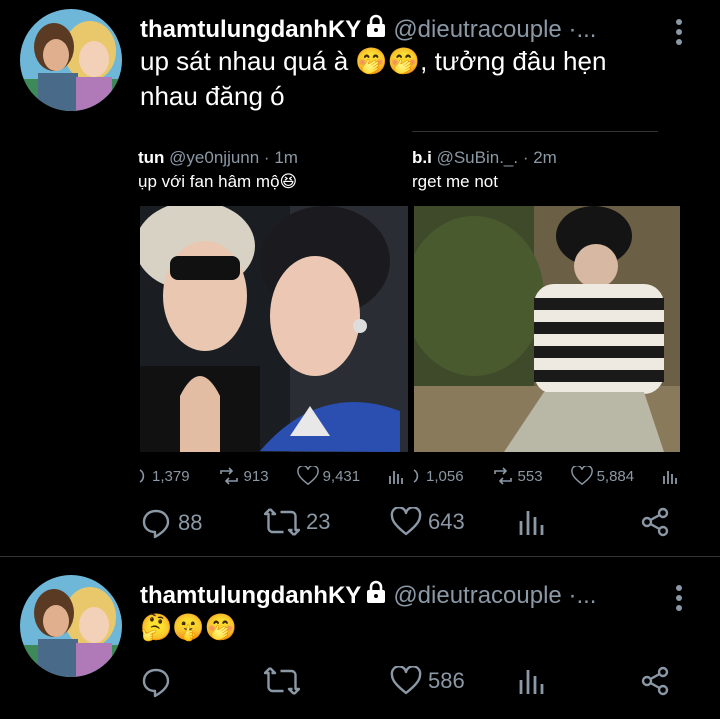 This screenshot has height=719, width=720. I want to click on quoted-handle: @SuBin._. · 2m, so click(496, 157).